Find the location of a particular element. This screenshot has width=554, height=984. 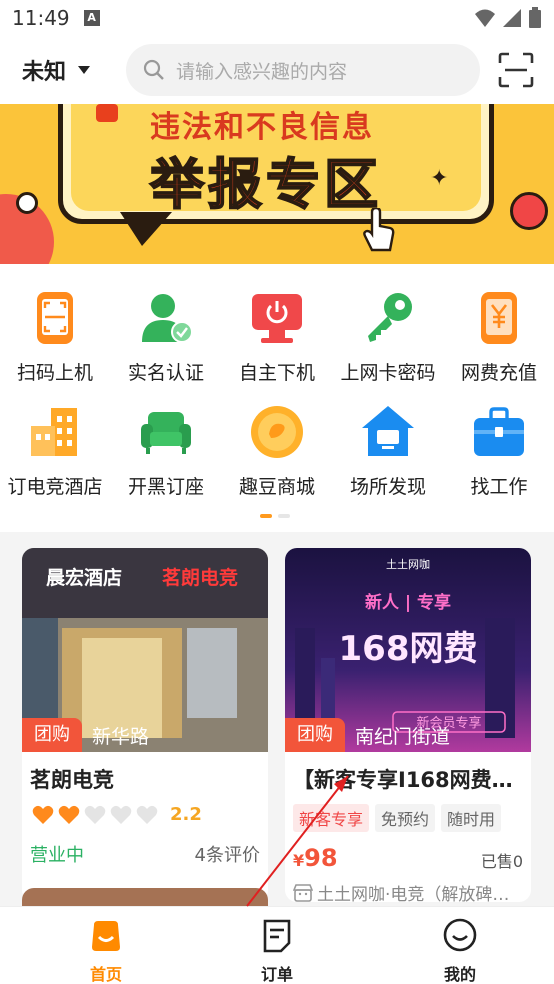

wifi-icon is located at coordinates (485, 18).